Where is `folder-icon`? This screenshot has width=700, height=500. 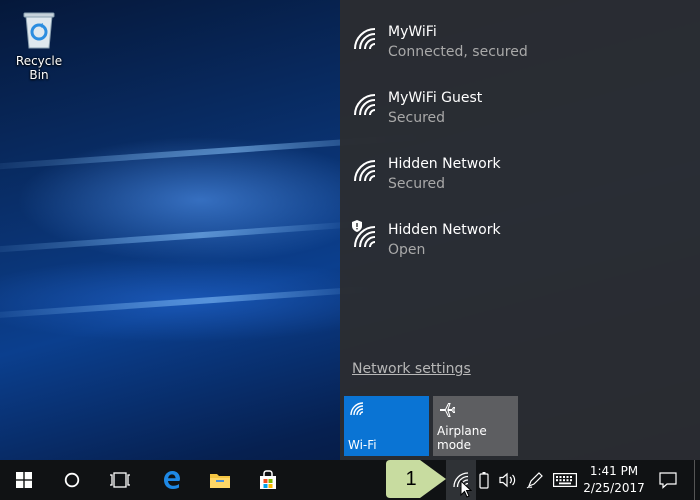
folder-icon is located at coordinates (220, 481).